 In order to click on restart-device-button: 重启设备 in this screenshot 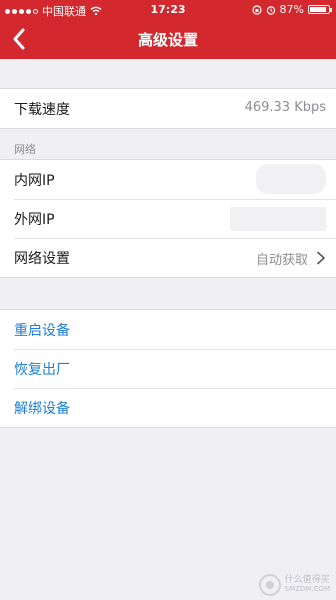, I will do `click(168, 329)`.